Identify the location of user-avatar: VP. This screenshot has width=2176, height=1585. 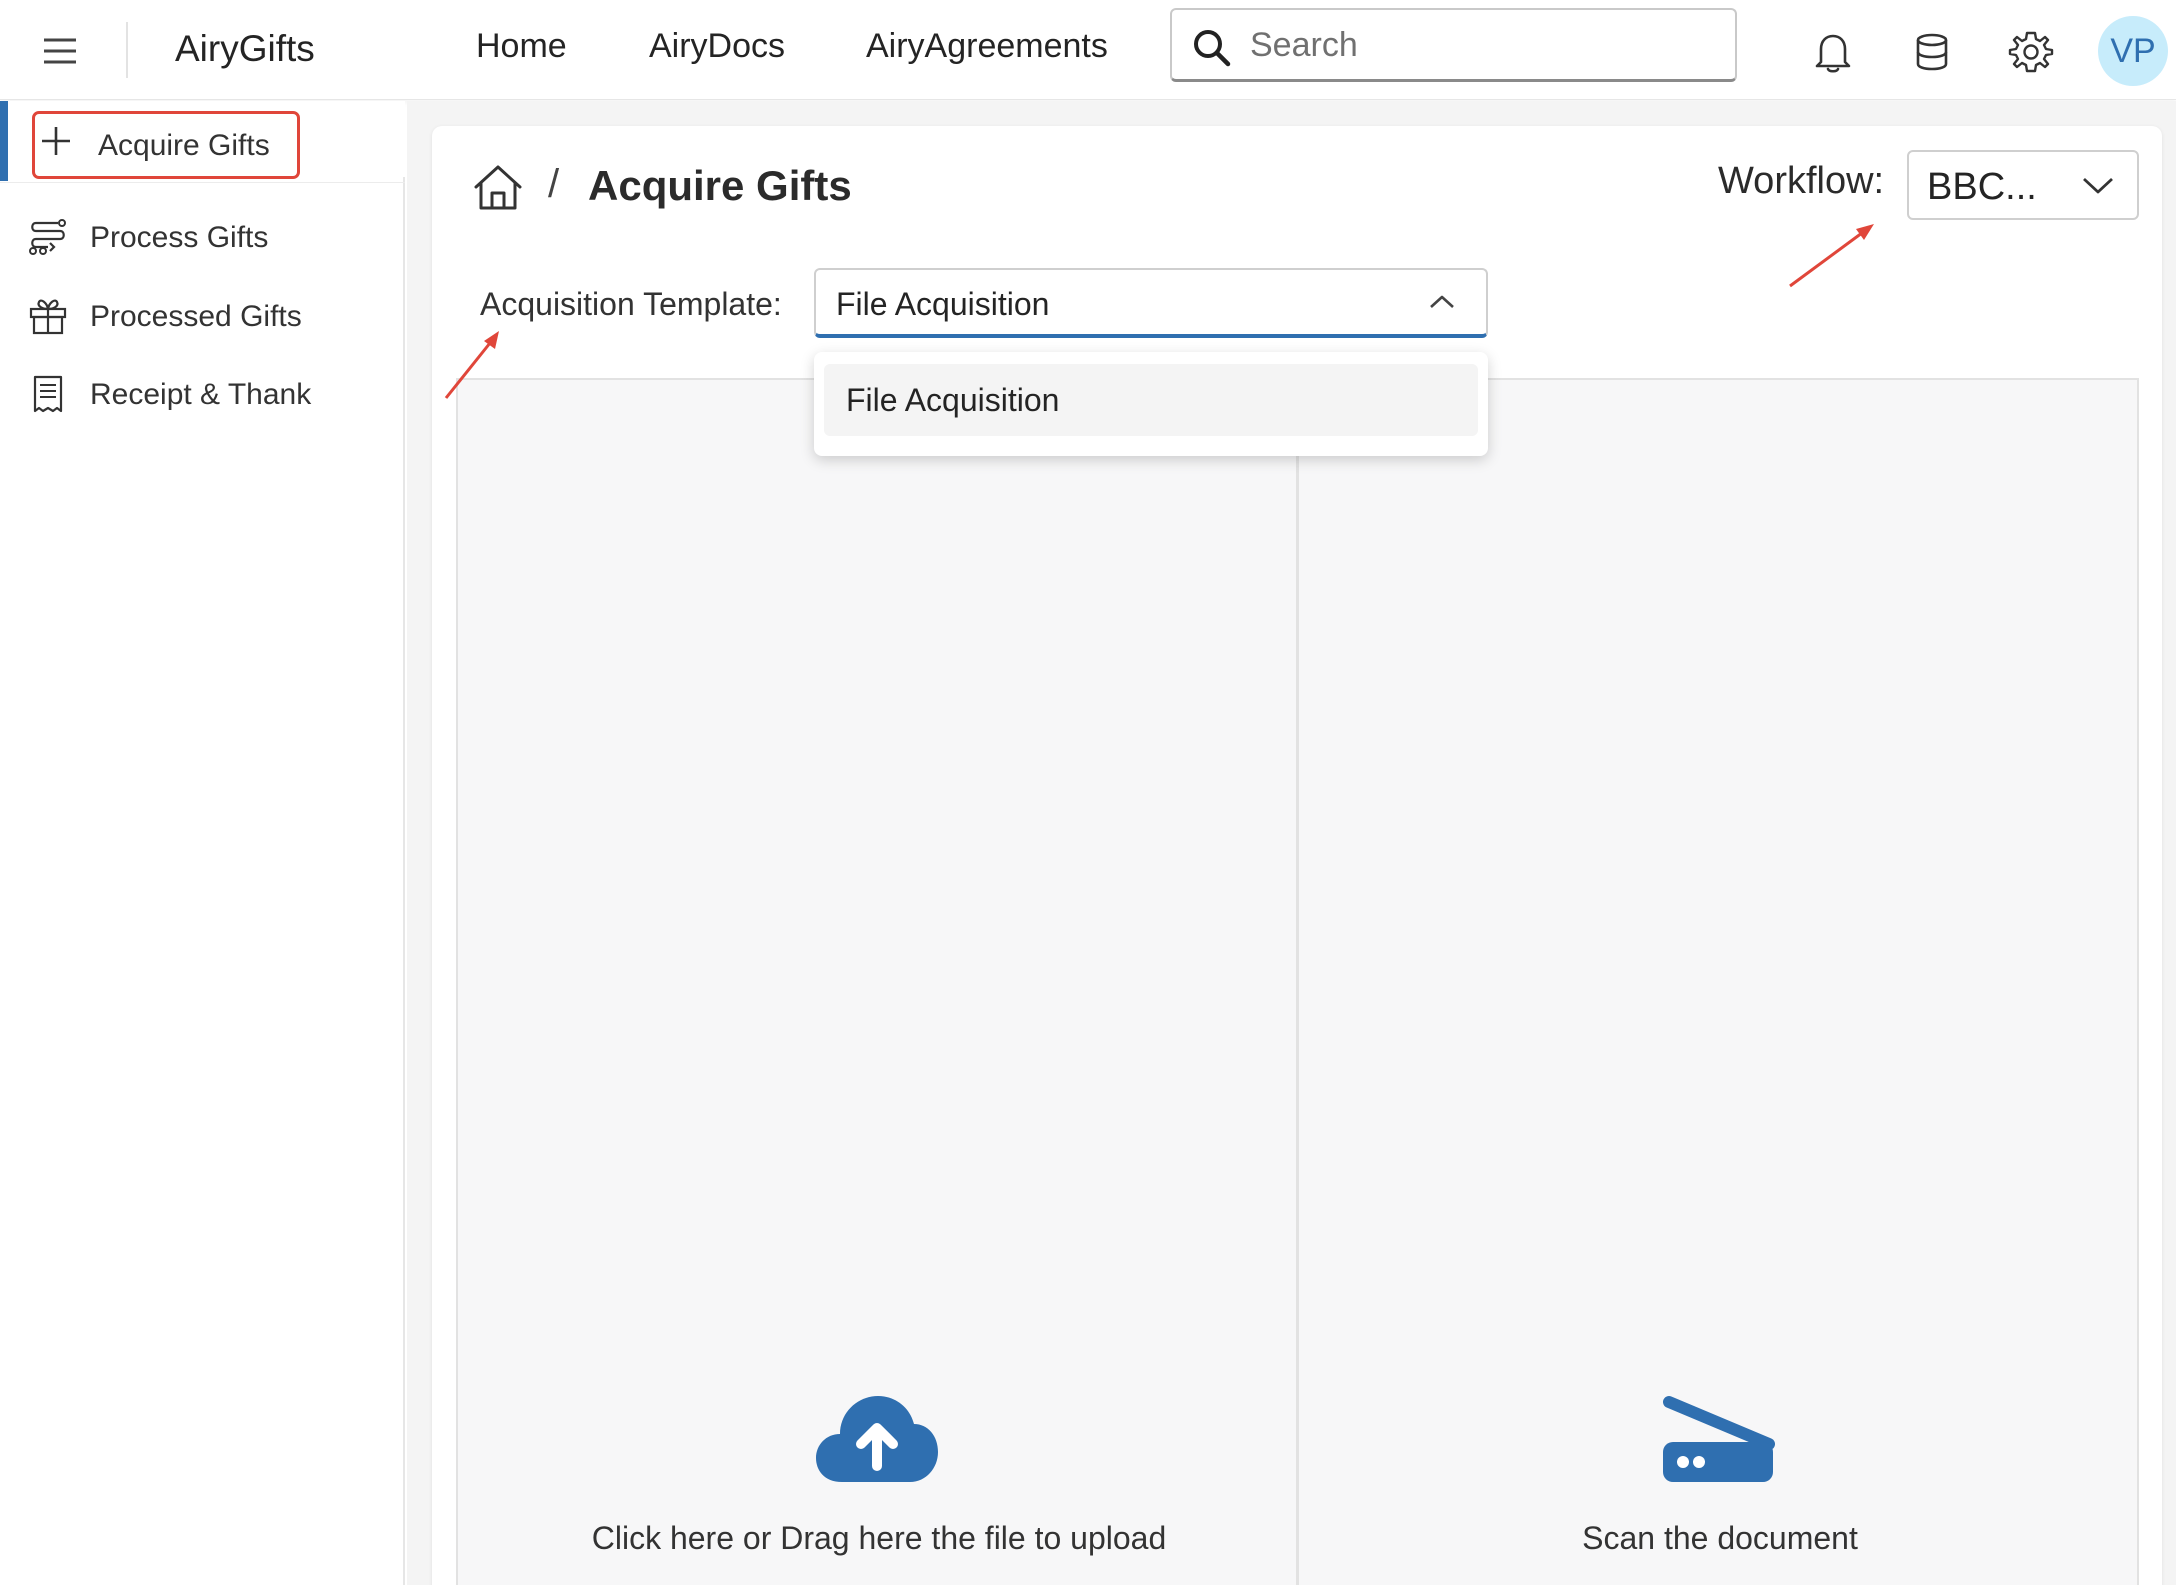
(2133, 51).